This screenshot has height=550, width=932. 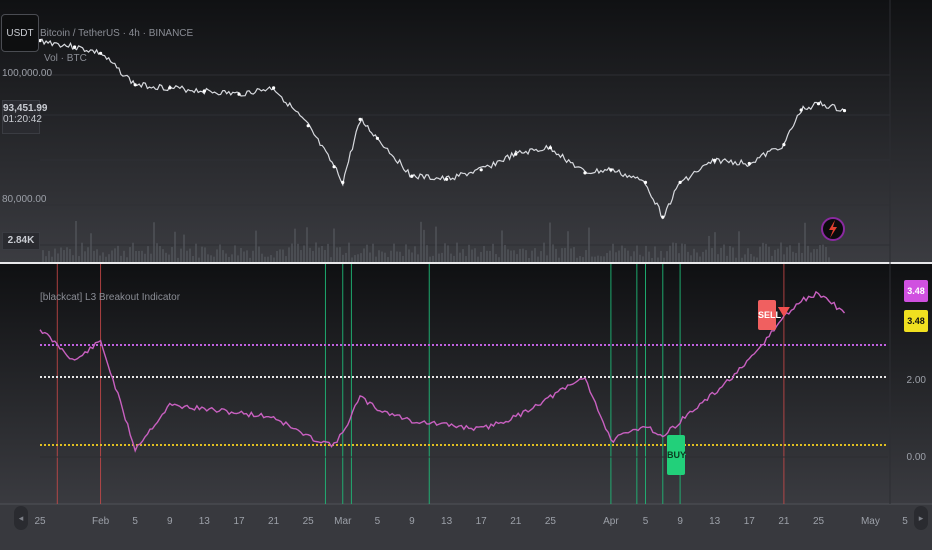 What do you see at coordinates (916, 380) in the screenshot?
I see `indicator-axis-label-2: 2.00` at bounding box center [916, 380].